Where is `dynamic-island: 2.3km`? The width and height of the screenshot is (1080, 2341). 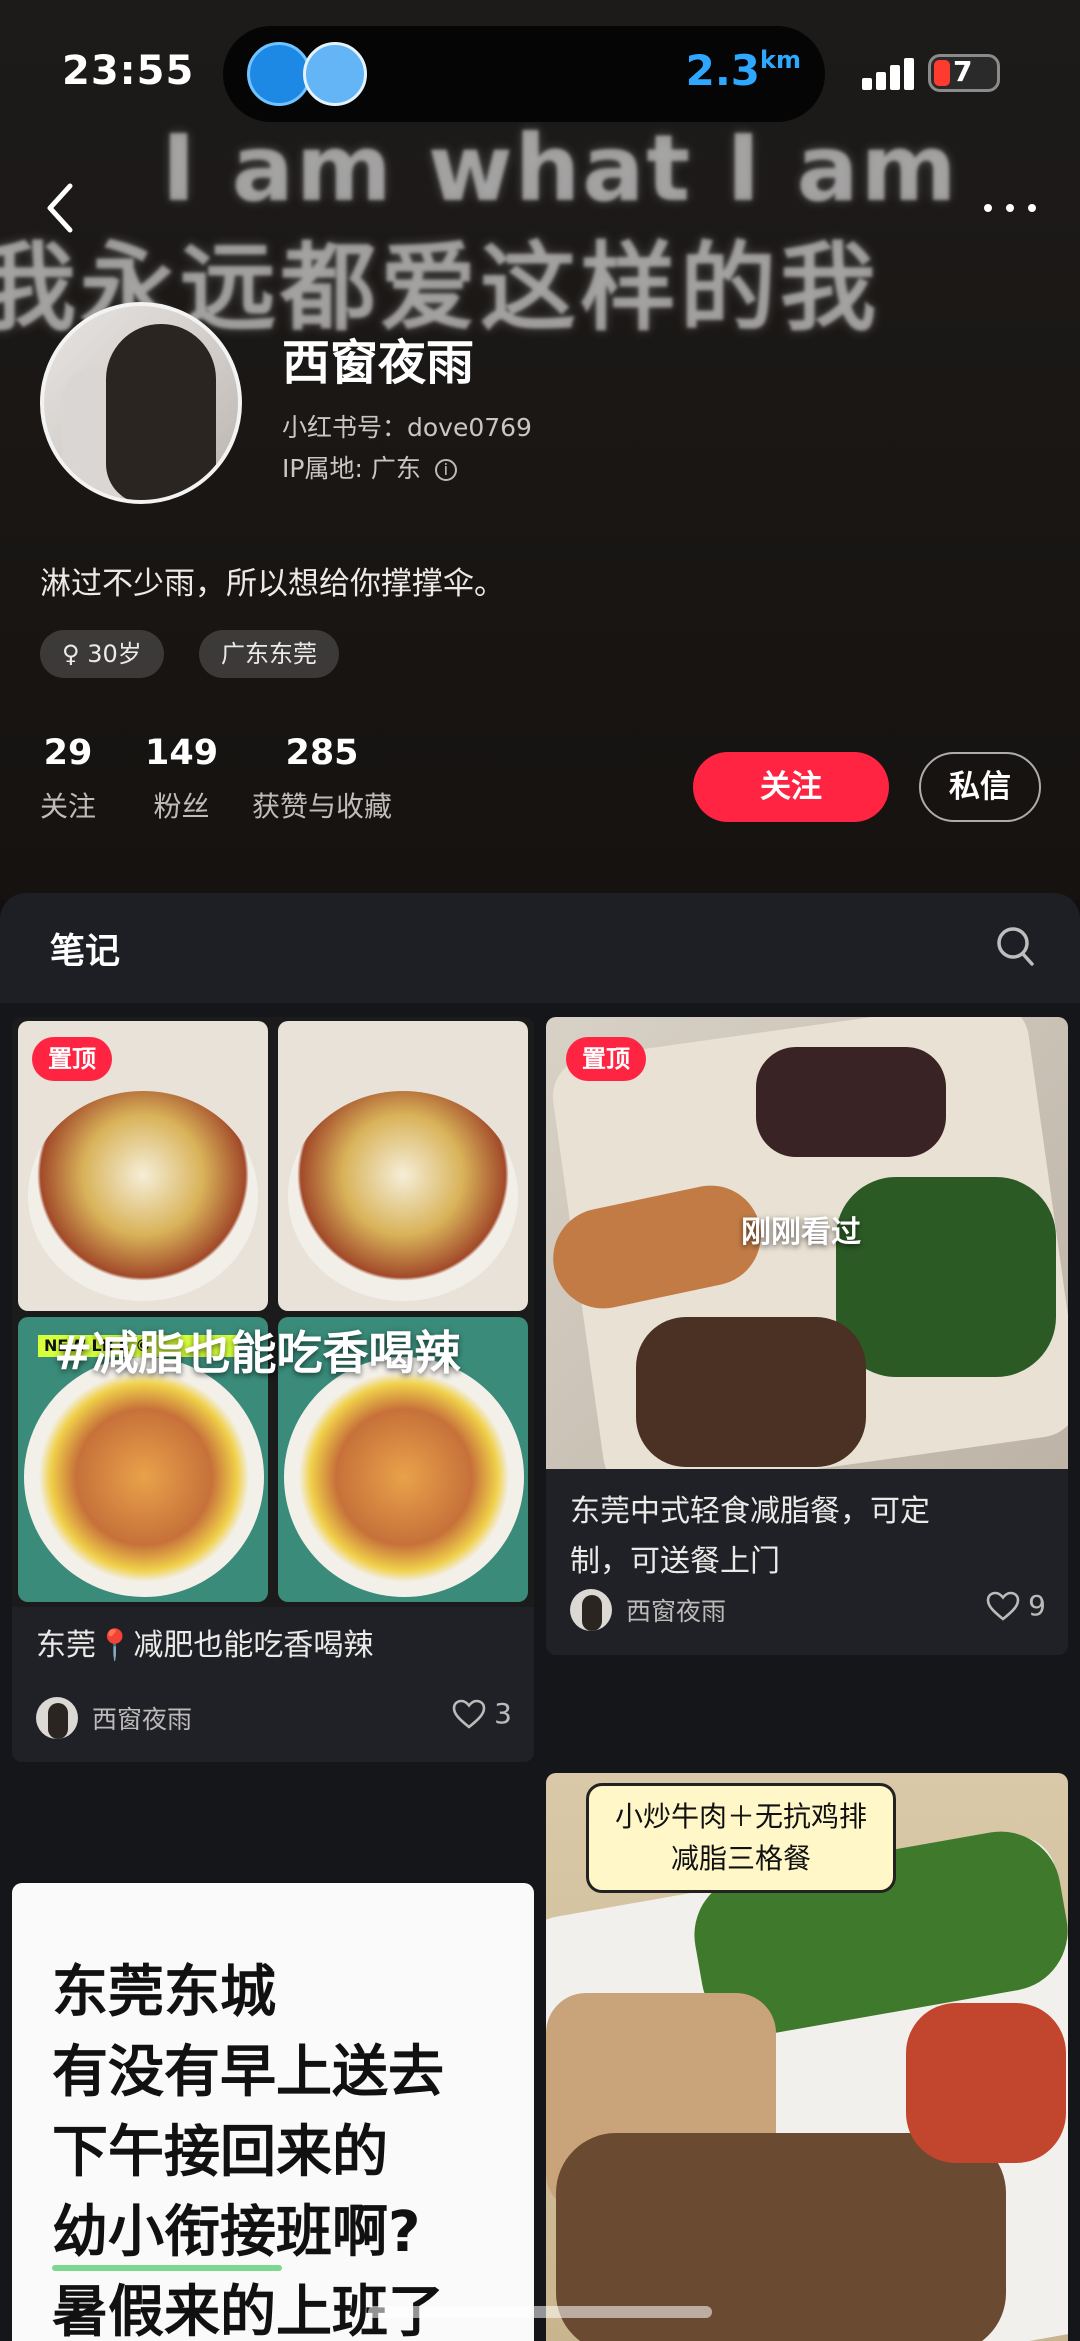 dynamic-island: 2.3km is located at coordinates (524, 74).